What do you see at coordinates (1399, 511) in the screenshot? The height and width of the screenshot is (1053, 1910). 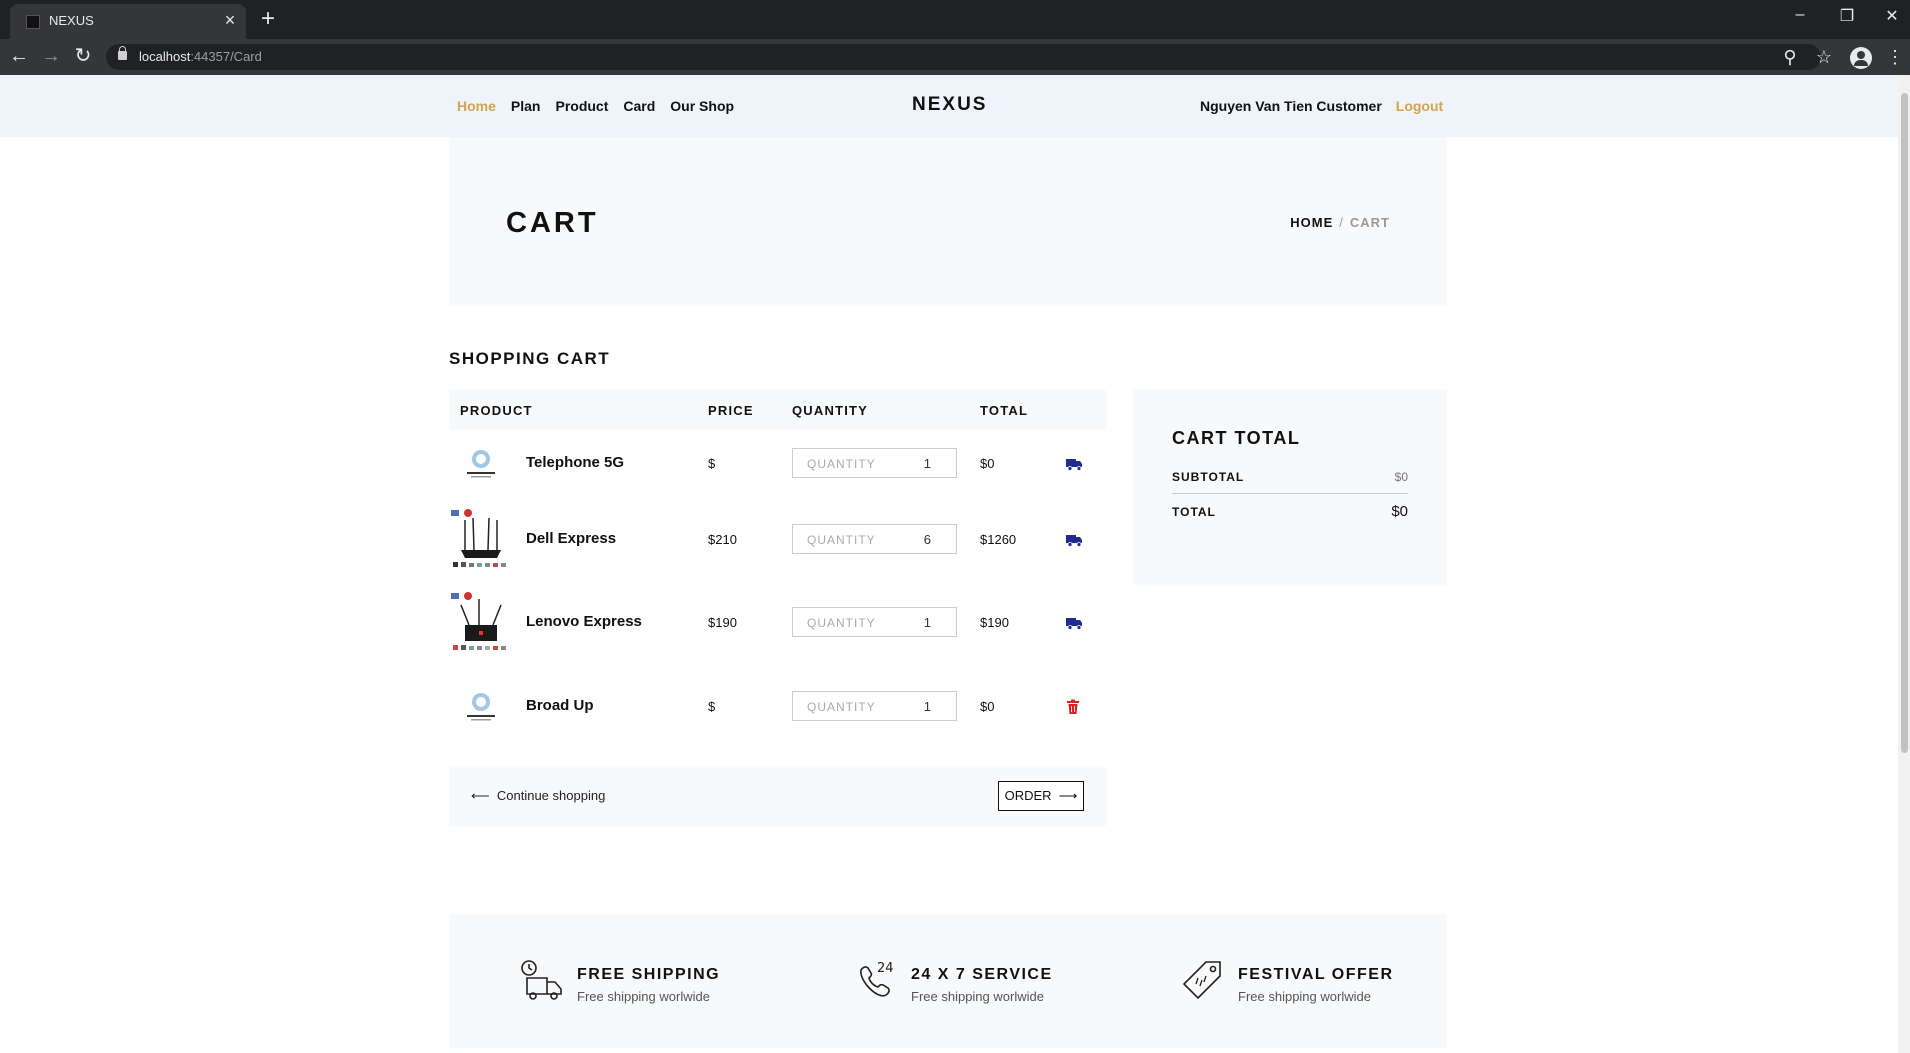 I see `total-value: $0` at bounding box center [1399, 511].